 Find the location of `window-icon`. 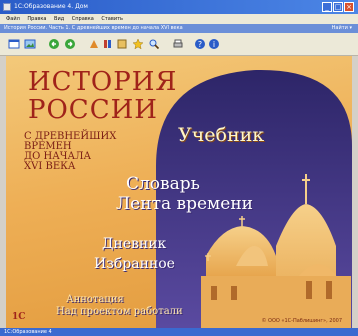

window-icon is located at coordinates (14, 44).